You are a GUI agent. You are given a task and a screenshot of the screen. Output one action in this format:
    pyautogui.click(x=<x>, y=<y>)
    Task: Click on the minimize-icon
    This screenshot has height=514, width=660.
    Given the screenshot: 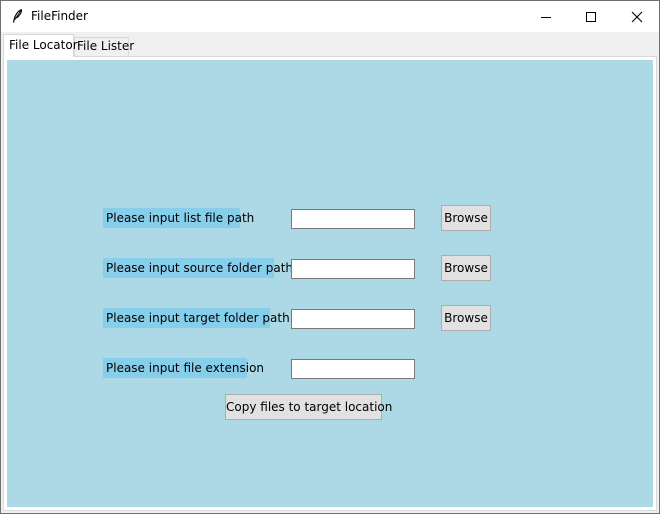 What is the action you would take?
    pyautogui.click(x=546, y=17)
    